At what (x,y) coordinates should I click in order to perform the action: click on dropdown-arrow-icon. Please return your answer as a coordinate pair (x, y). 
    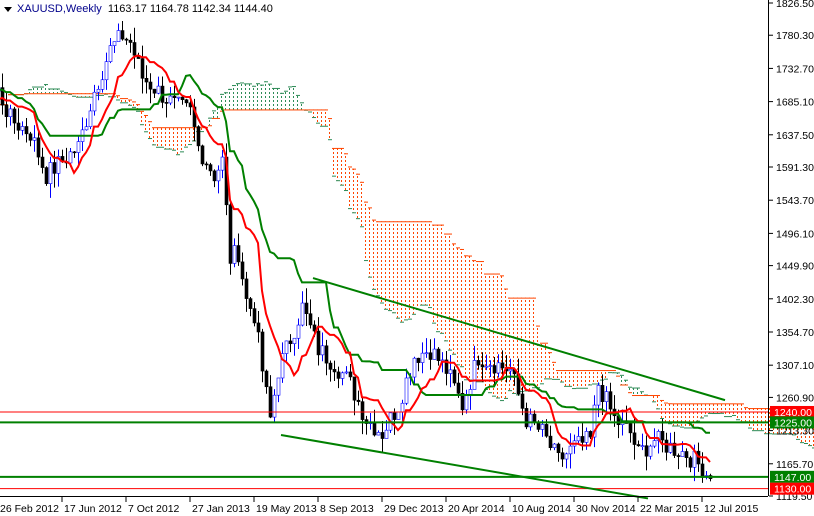
    Looking at the image, I should click on (8, 9).